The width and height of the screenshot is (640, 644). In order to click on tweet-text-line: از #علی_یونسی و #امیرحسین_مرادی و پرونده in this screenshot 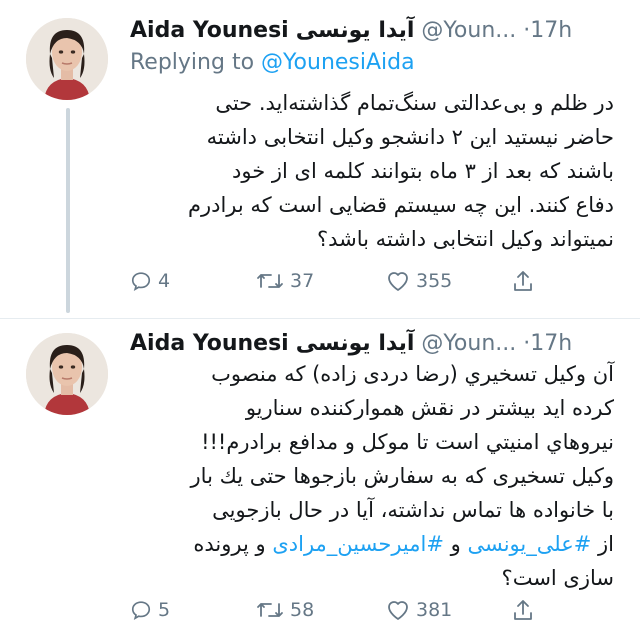, I will do `click(370, 544)`.